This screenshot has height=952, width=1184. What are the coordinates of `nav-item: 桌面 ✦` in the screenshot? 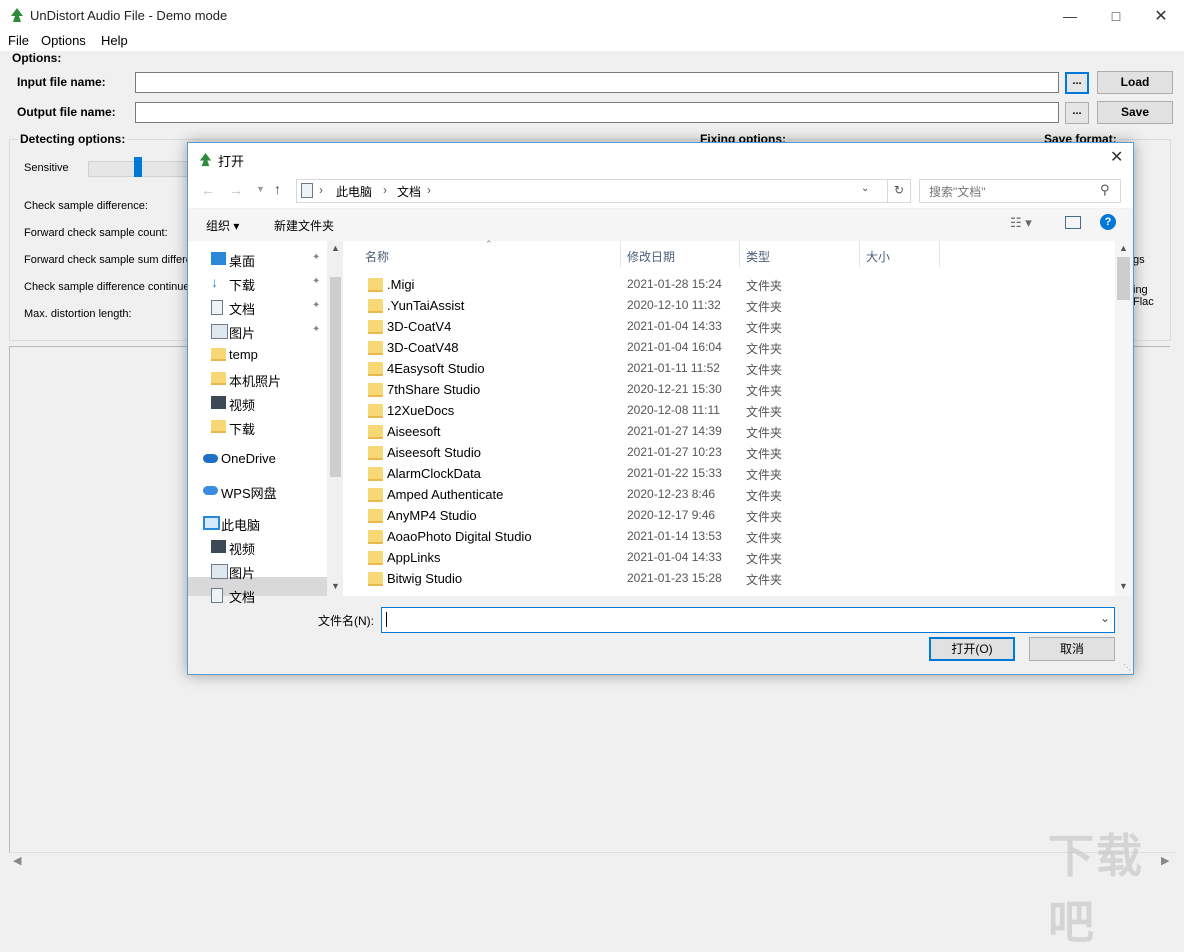 It's located at (257, 259).